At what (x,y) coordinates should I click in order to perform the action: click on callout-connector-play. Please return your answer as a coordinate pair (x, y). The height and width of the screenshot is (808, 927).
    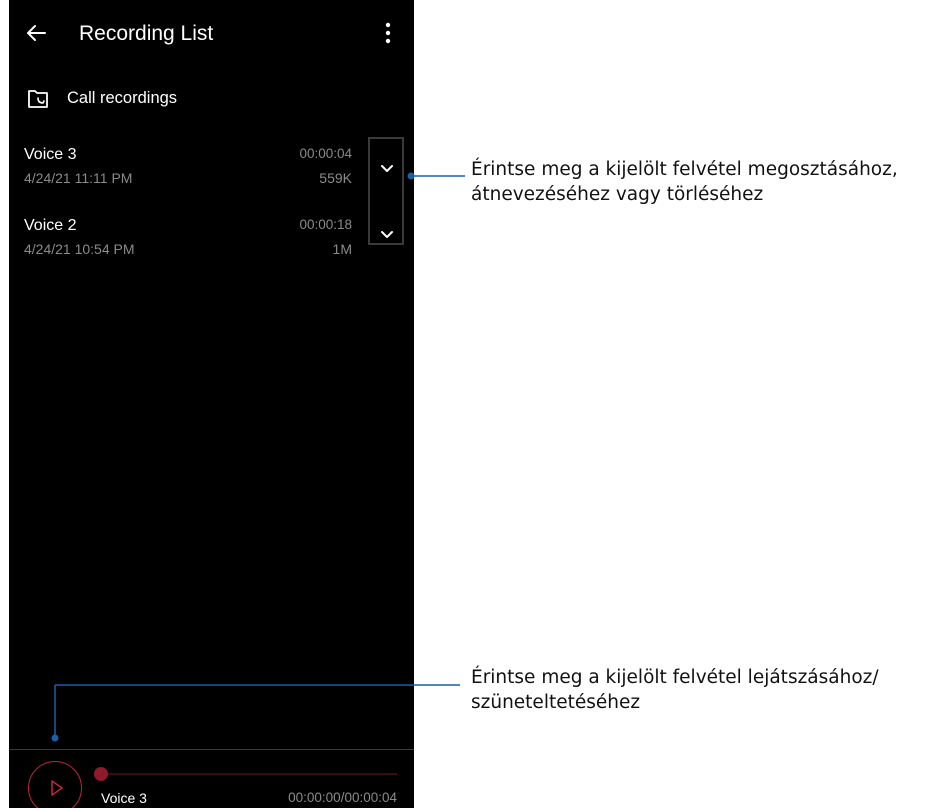
    Looking at the image, I should click on (255, 713).